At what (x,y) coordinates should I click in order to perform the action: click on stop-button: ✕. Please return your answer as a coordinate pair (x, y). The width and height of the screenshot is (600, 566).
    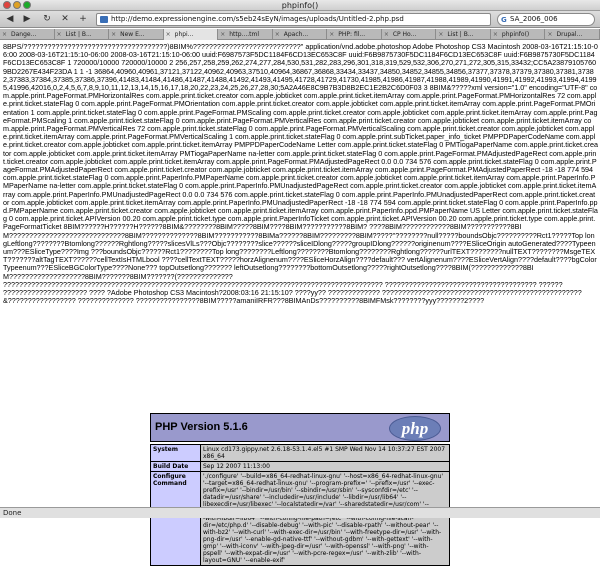
    Looking at the image, I should click on (65, 19).